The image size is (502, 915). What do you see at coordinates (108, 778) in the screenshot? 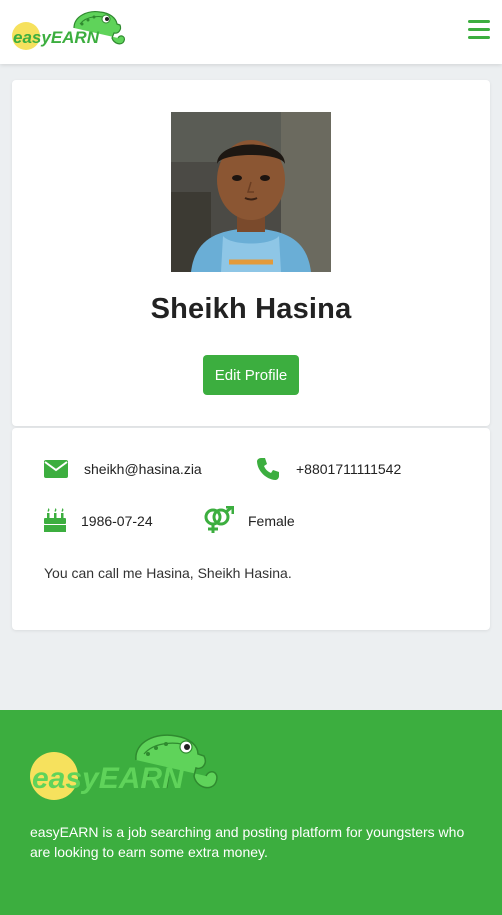
I see `footer-logo-wordmark: easyEARN` at bounding box center [108, 778].